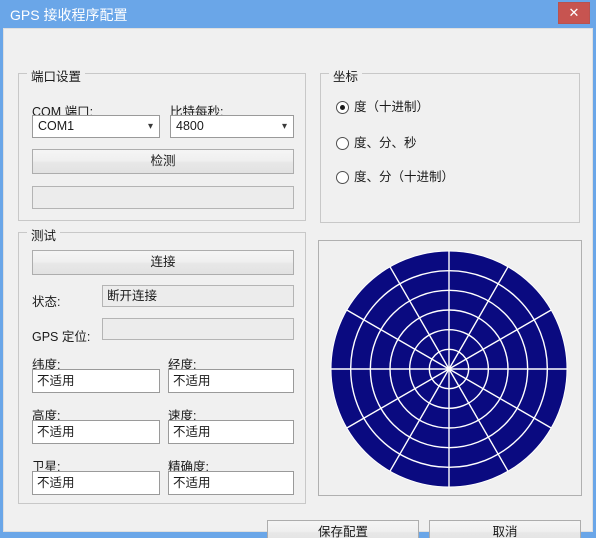 The width and height of the screenshot is (596, 538). What do you see at coordinates (44, 234) in the screenshot?
I see `test-title: 测试` at bounding box center [44, 234].